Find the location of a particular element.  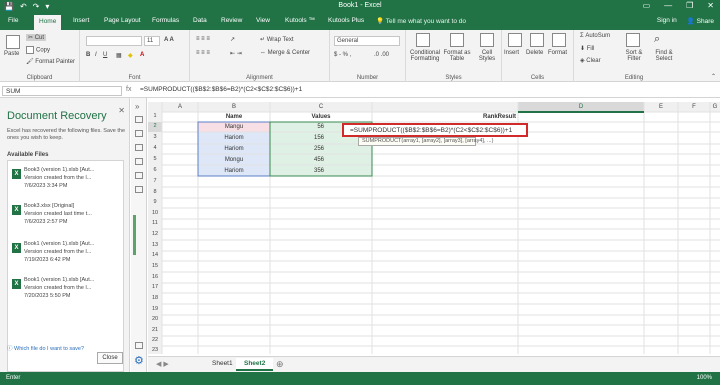

sort-filter-icon is located at coordinates (633, 40).